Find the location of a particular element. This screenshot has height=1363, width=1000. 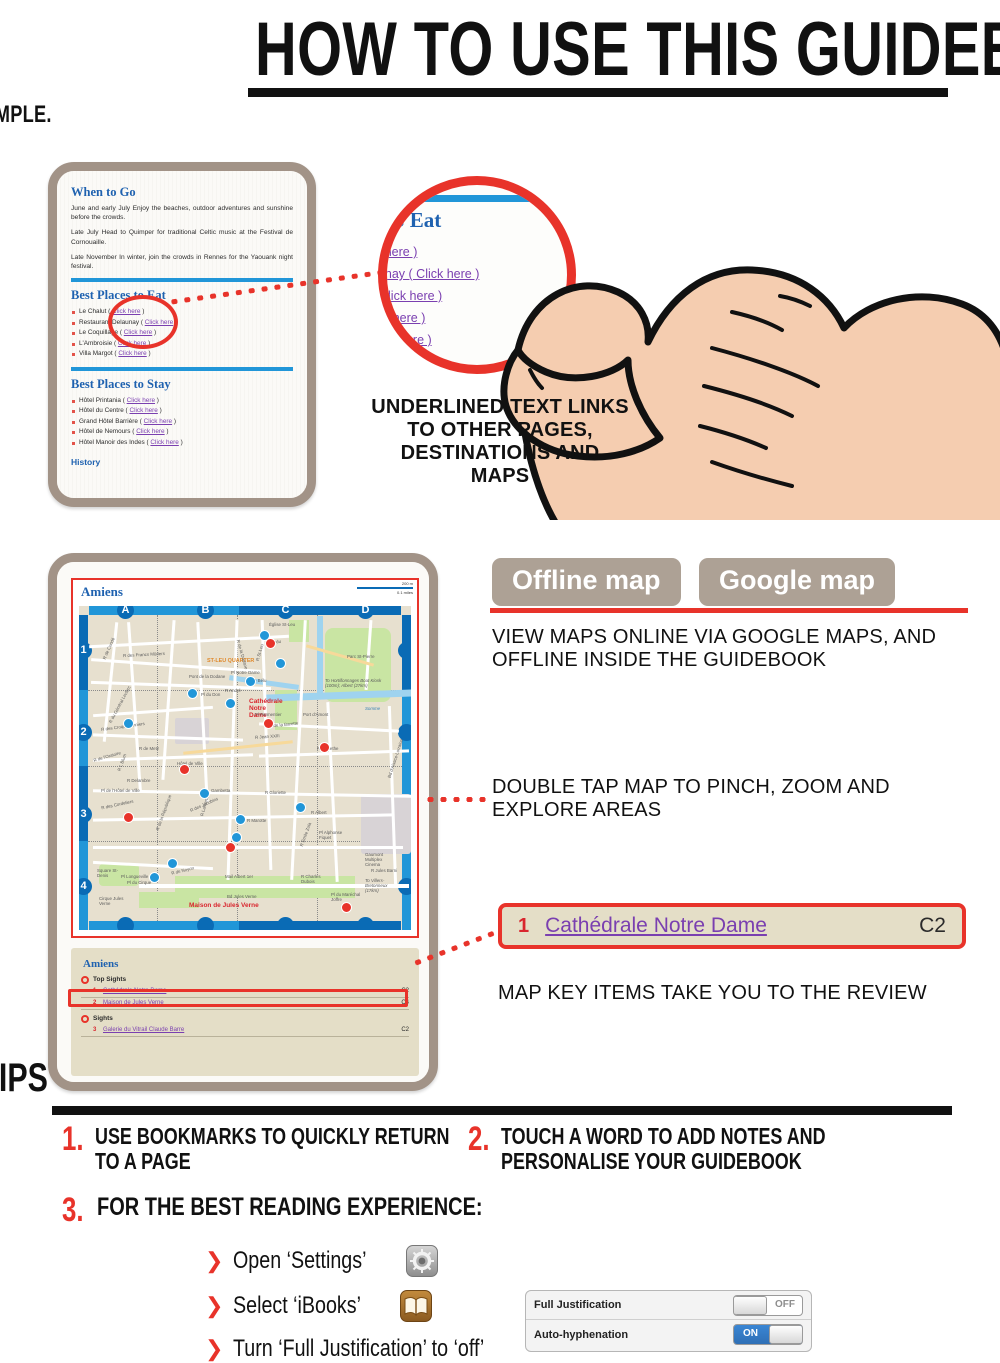

list-item: Restaurant Delaunay ( Click here ) is located at coordinates (182, 323).